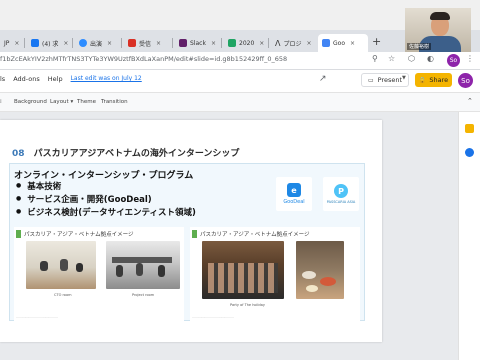  I want to click on side-panel, so click(469, 236).